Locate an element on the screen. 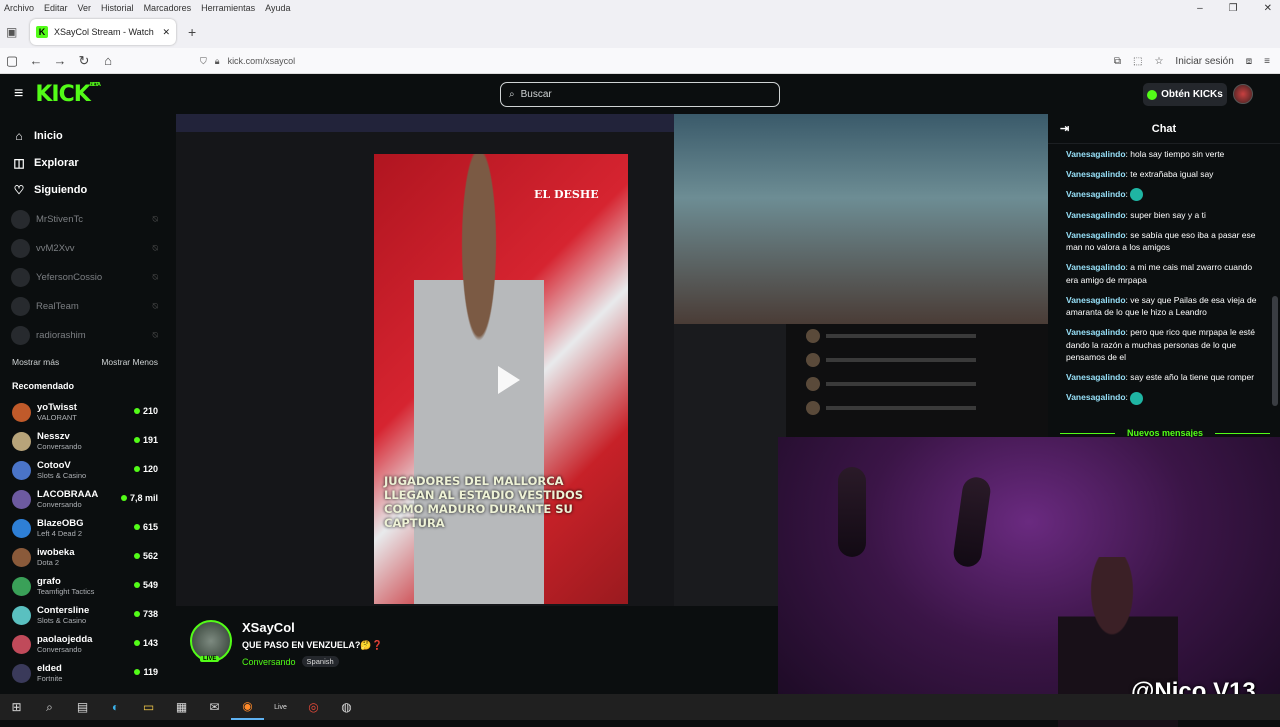 The height and width of the screenshot is (727, 1280). chat-scrollbar-thumb is located at coordinates (1275, 351).